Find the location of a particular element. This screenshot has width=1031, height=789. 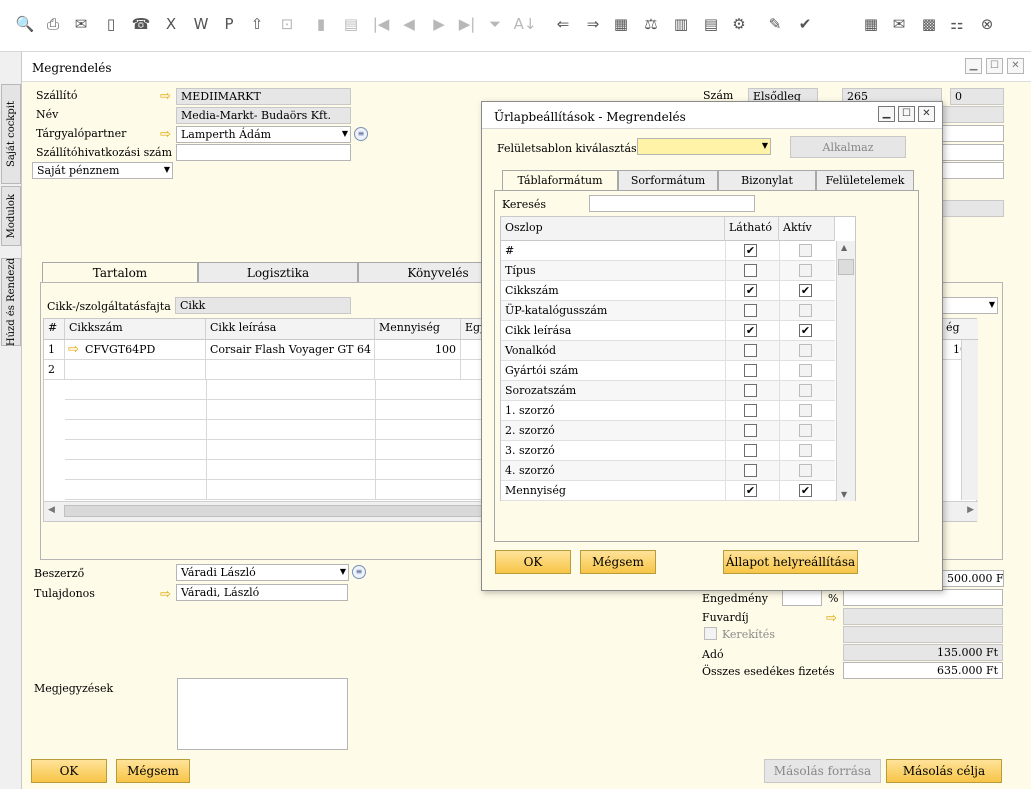

tab-my-cockpit: Saját cockpit is located at coordinates (11, 134).